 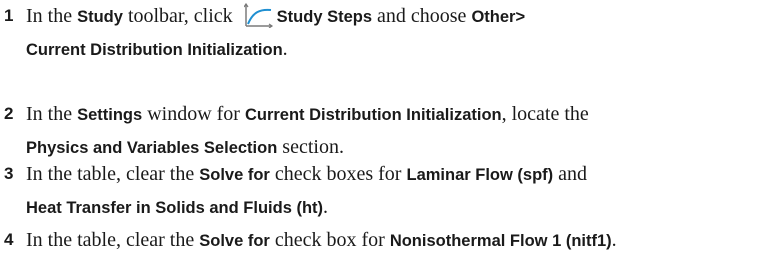 What do you see at coordinates (570, 174) in the screenshot?
I see `step-text-run: and` at bounding box center [570, 174].